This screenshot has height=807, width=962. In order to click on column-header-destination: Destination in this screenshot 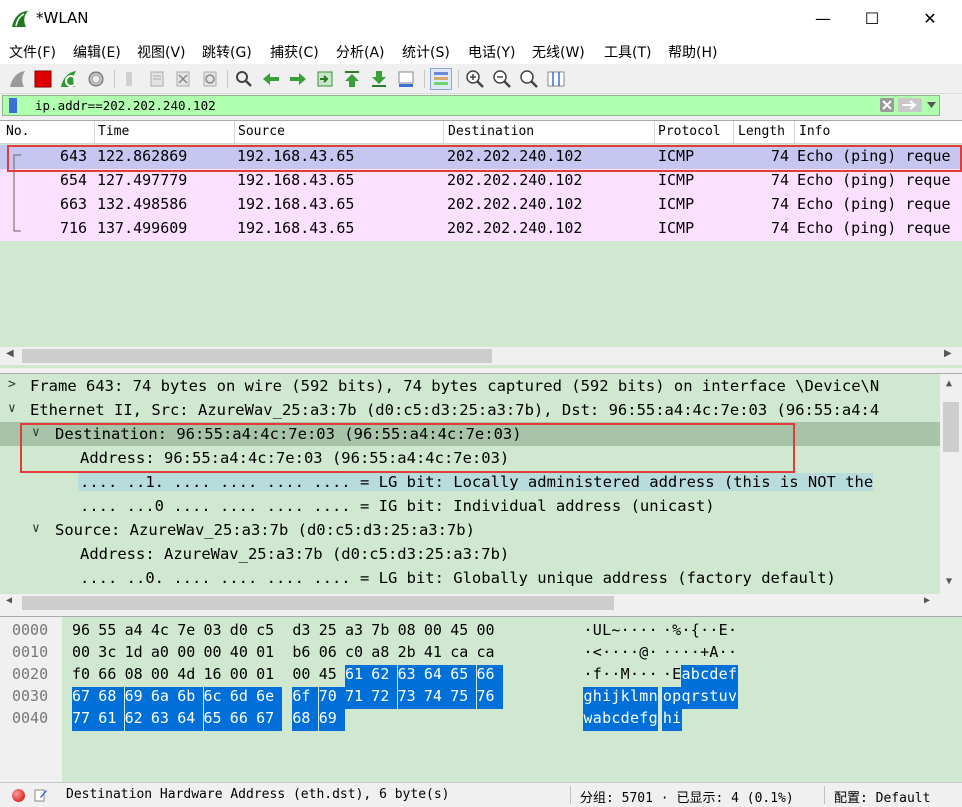, I will do `click(491, 131)`.